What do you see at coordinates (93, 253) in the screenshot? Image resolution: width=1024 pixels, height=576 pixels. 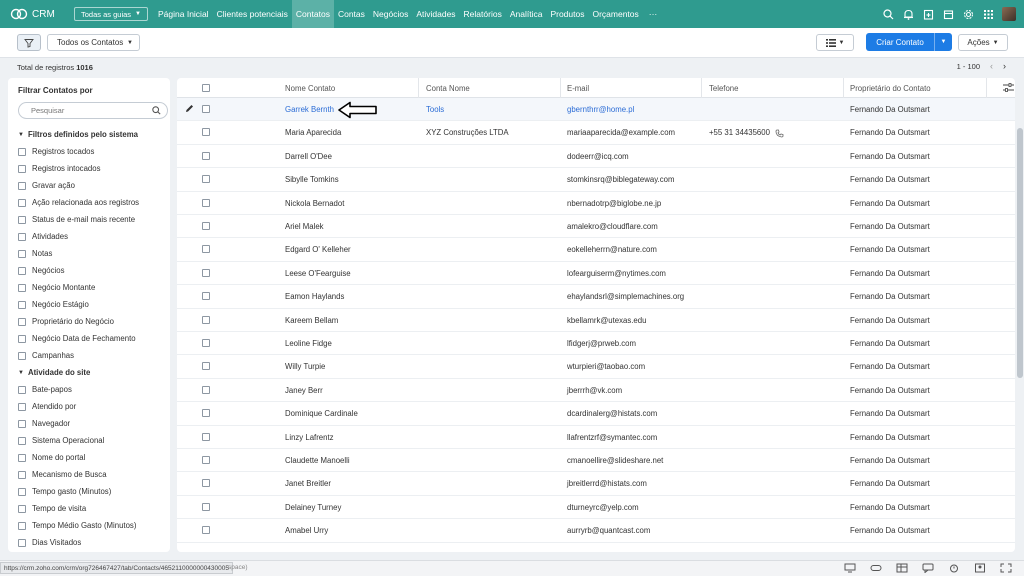 I see `filter-item: Notas` at bounding box center [93, 253].